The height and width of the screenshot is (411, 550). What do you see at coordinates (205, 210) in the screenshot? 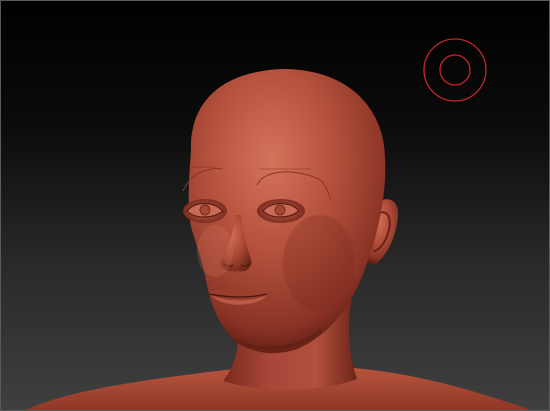
I see `iris-left` at bounding box center [205, 210].